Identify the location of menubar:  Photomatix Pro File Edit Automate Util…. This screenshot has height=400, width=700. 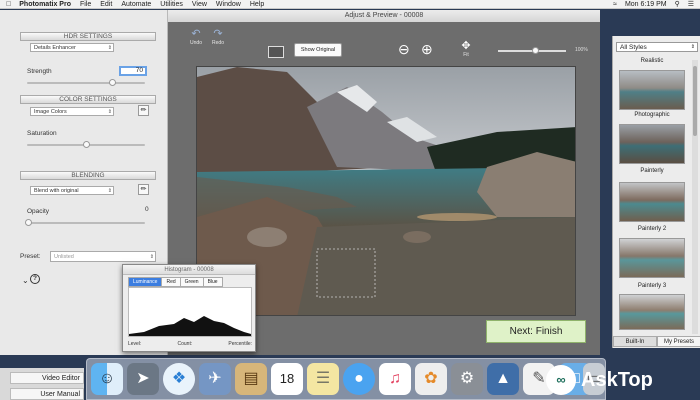
(350, 4).